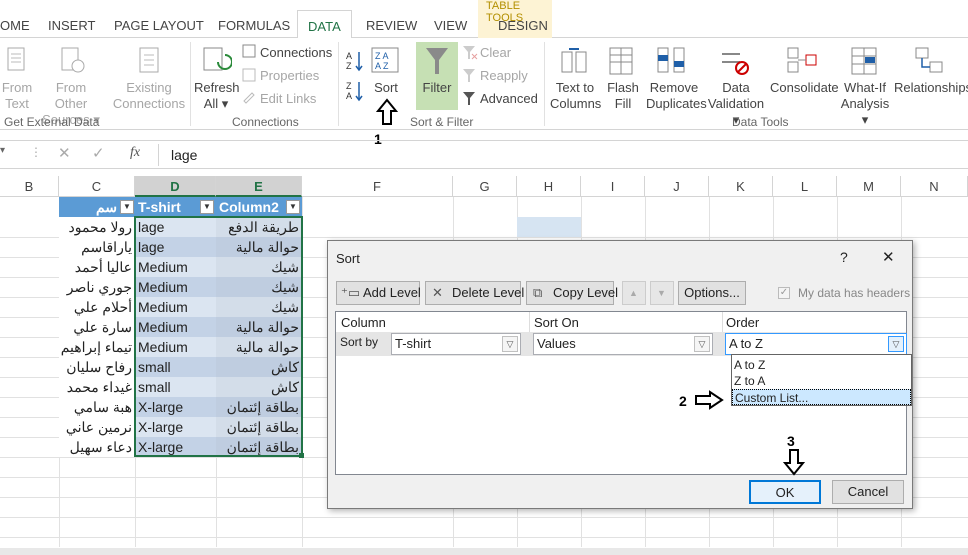  Describe the element at coordinates (816, 344) in the screenshot. I see `order-select: A to Z ▽` at that location.